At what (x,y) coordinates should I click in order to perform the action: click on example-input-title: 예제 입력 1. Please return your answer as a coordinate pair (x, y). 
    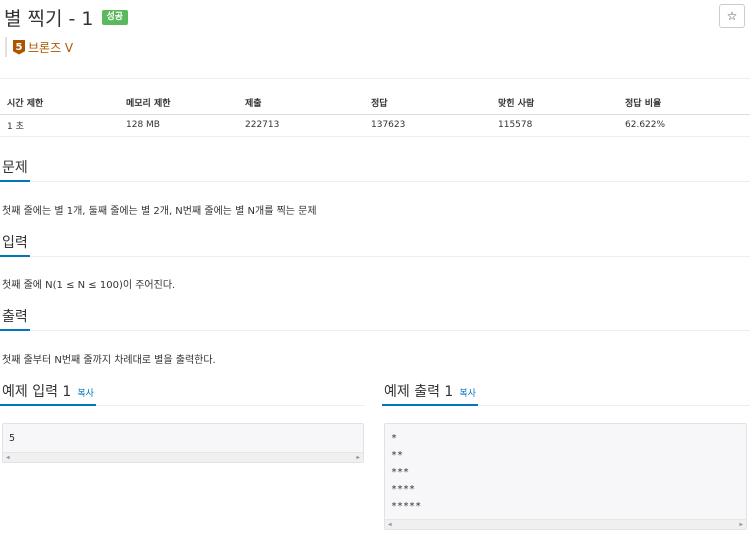
    Looking at the image, I should click on (37, 392).